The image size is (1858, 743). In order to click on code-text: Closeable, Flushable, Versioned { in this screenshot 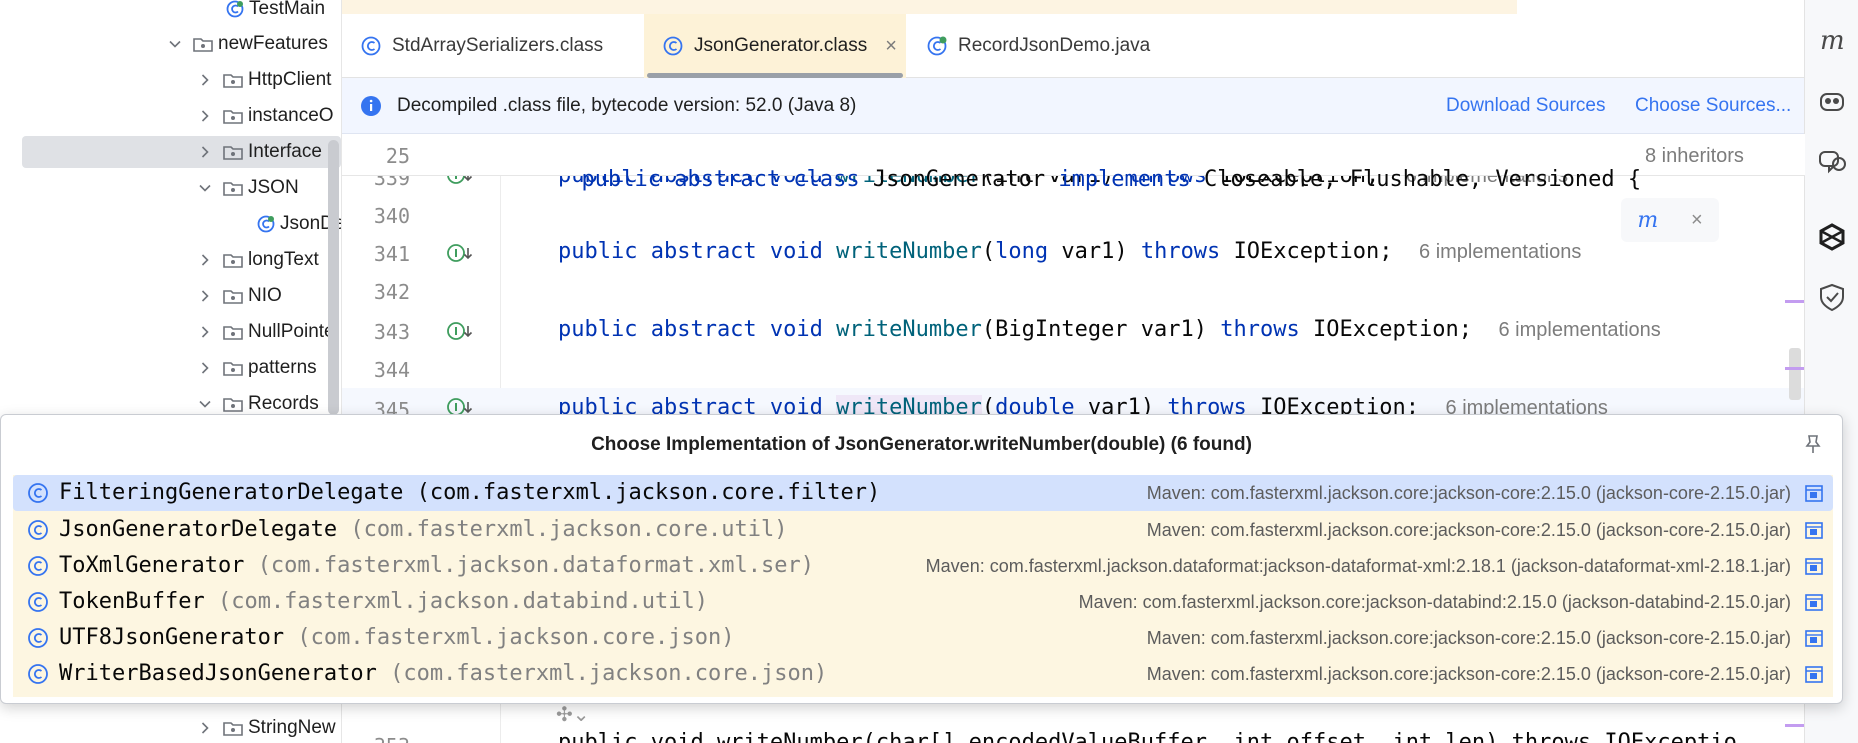, I will do `click(1423, 179)`.